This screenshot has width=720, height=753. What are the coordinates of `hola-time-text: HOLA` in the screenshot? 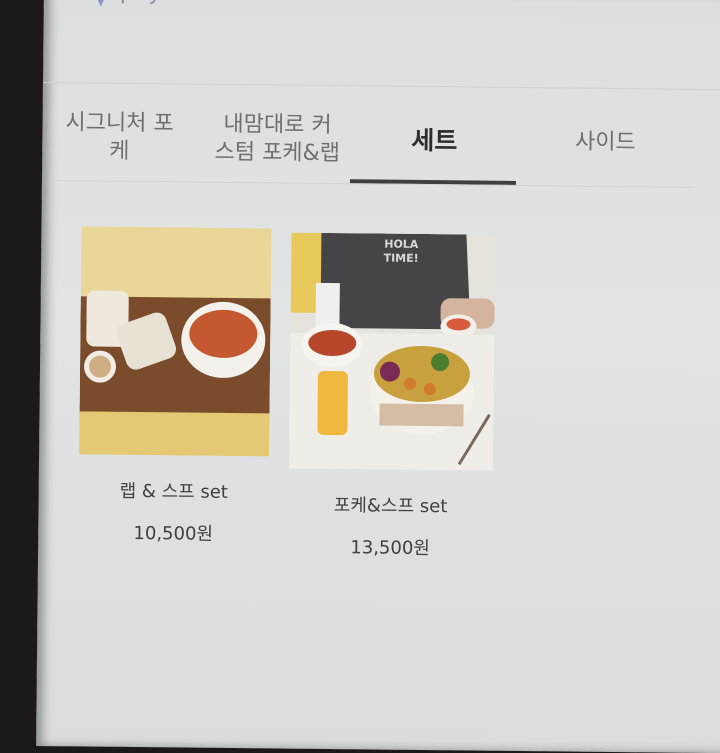 It's located at (401, 244).